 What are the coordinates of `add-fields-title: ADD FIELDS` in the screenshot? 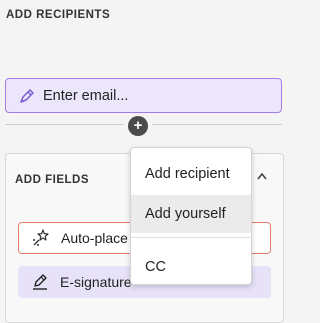 It's located at (52, 180).